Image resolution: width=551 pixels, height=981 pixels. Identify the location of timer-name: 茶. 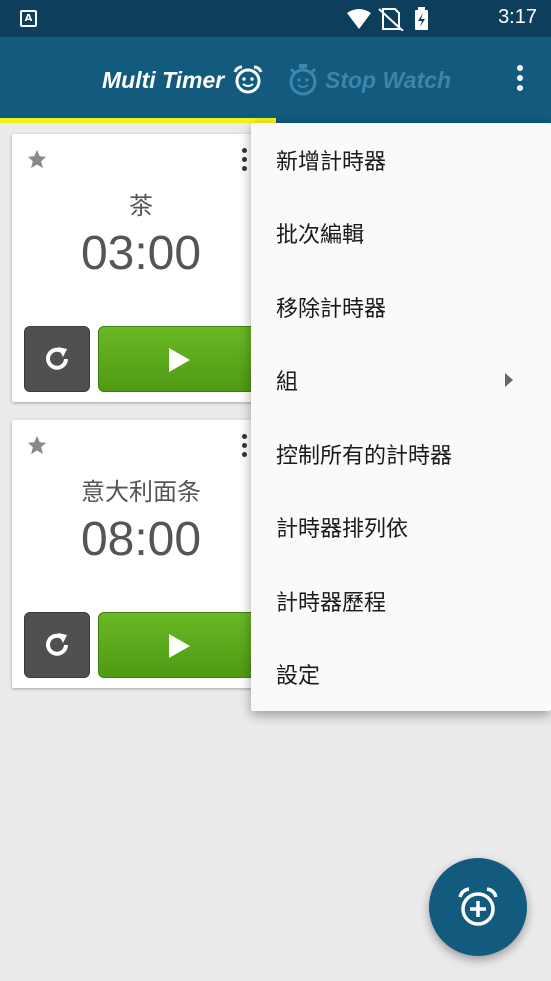
(141, 206).